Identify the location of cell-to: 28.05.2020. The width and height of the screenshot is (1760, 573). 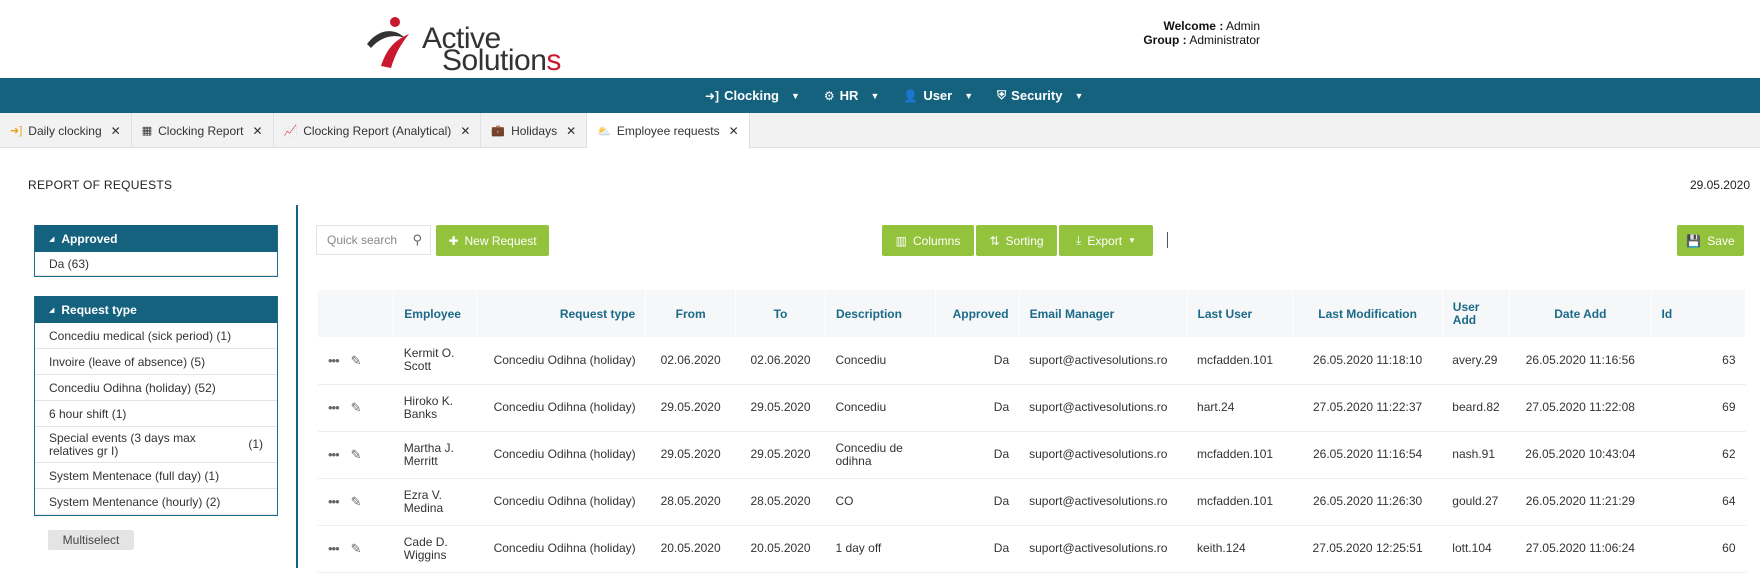
(780, 502).